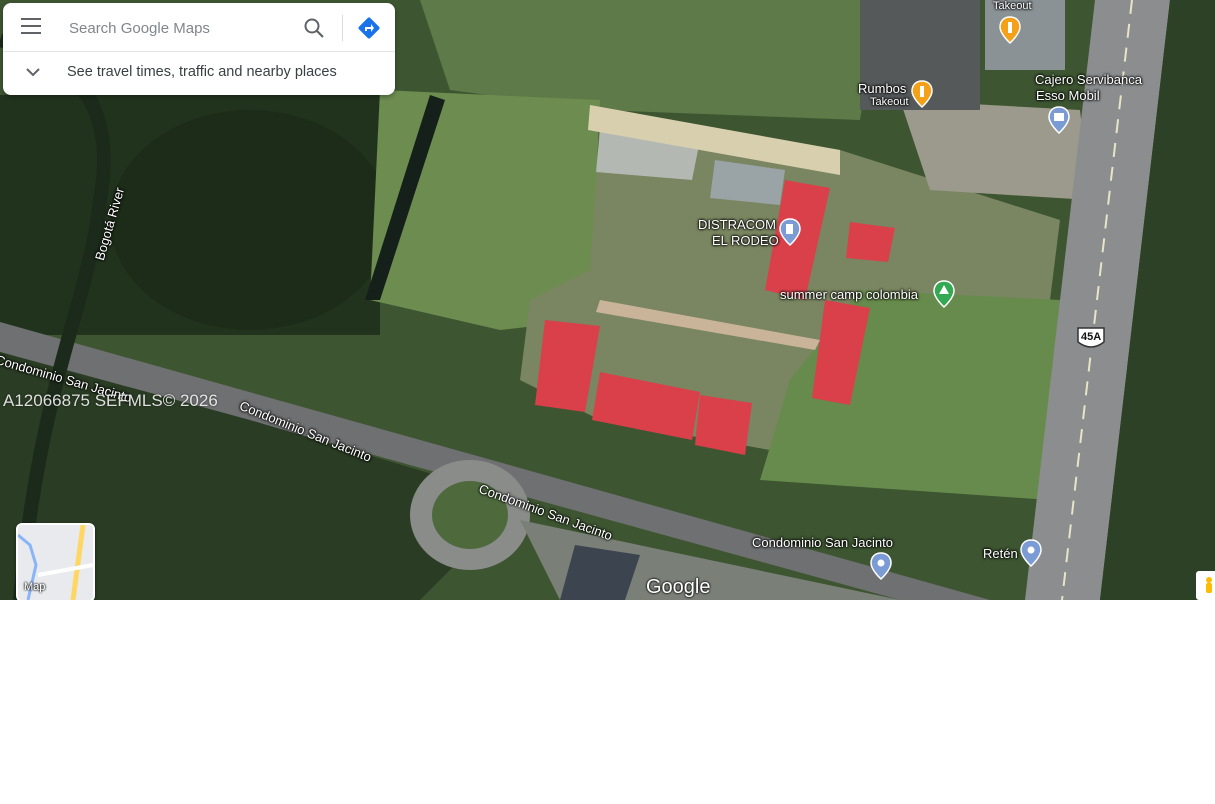 The width and height of the screenshot is (1215, 804). I want to click on gas-station-pin-icon, so click(790, 232).